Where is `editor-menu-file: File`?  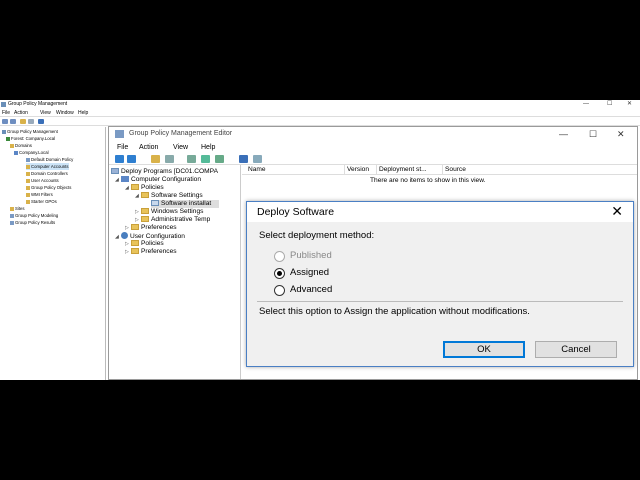
editor-menu-file: File is located at coordinates (122, 147).